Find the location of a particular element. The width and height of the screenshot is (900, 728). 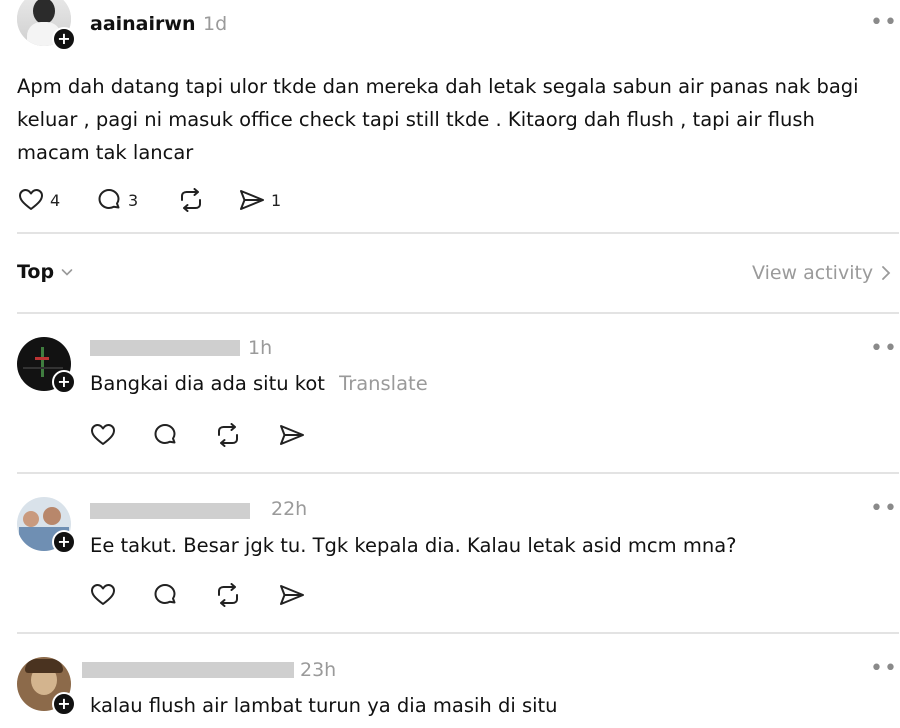

reply-button: 3 is located at coordinates (117, 200).